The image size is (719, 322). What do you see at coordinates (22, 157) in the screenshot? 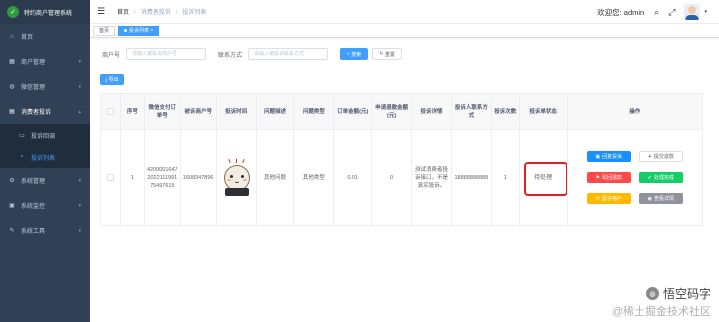
I see `list-icon: ▪` at bounding box center [22, 157].